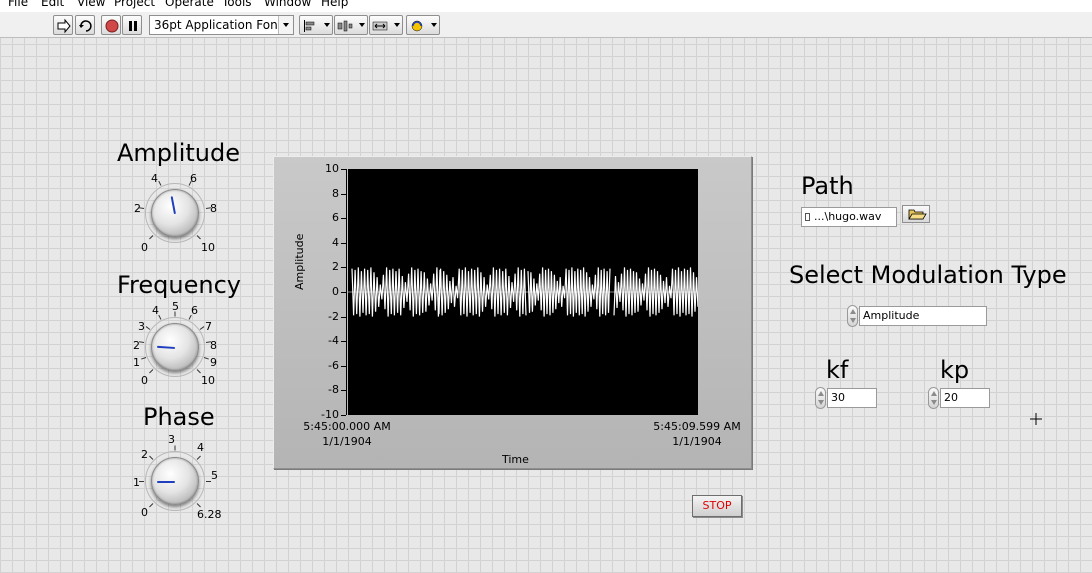 The width and height of the screenshot is (1092, 573). What do you see at coordinates (179, 417) in the screenshot?
I see `phase-knob-label: Phase` at bounding box center [179, 417].